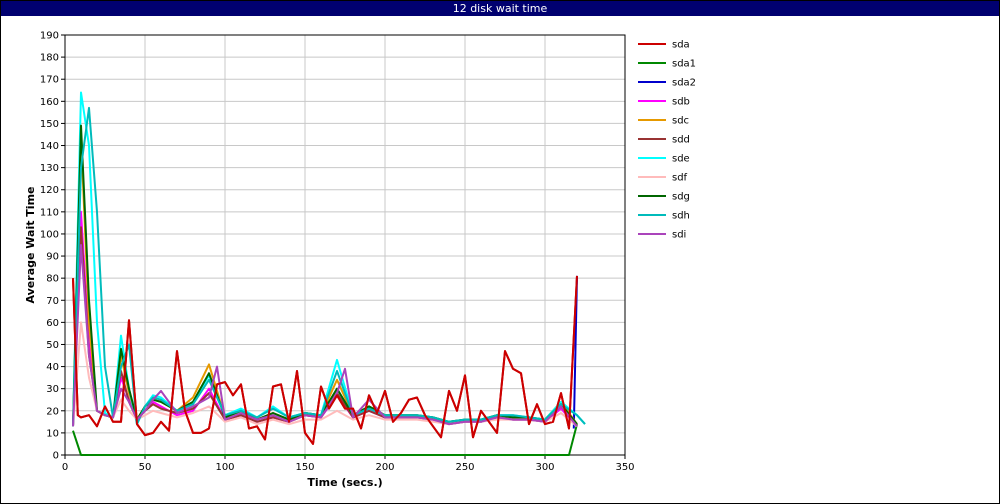 This screenshot has width=1000, height=504. I want to click on x-tick-label: 100, so click(224, 467).